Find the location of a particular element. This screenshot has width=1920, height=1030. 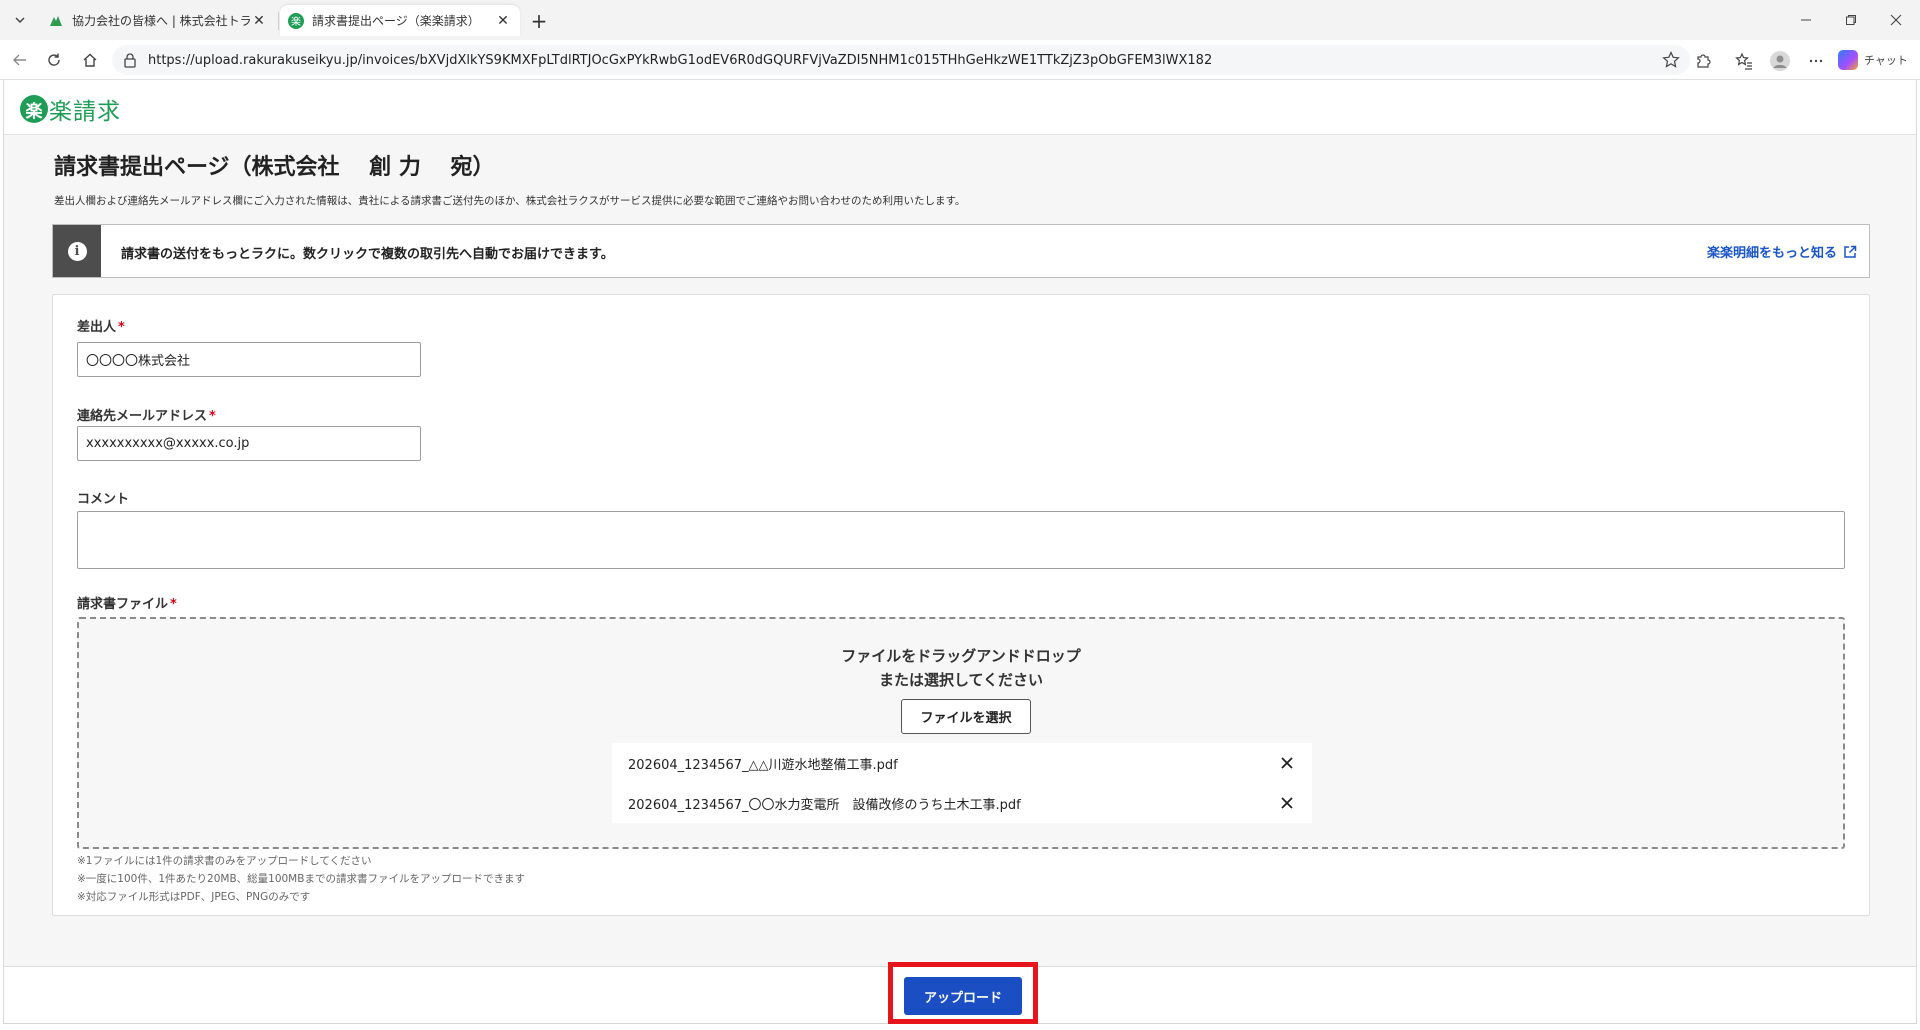

new-tab-plus-icon: + is located at coordinates (539, 21).